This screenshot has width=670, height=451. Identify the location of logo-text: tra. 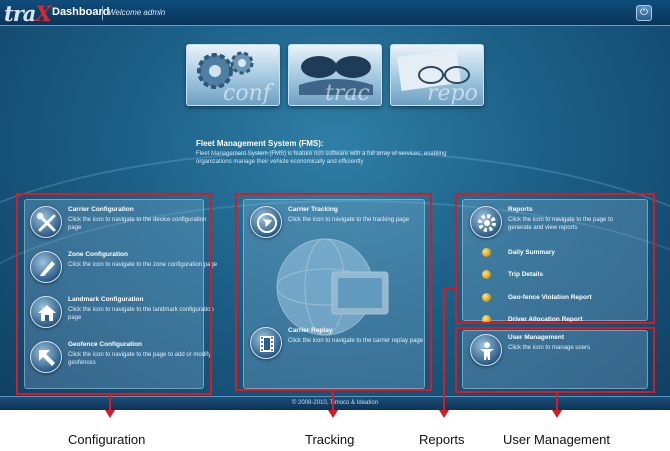
(20, 13).